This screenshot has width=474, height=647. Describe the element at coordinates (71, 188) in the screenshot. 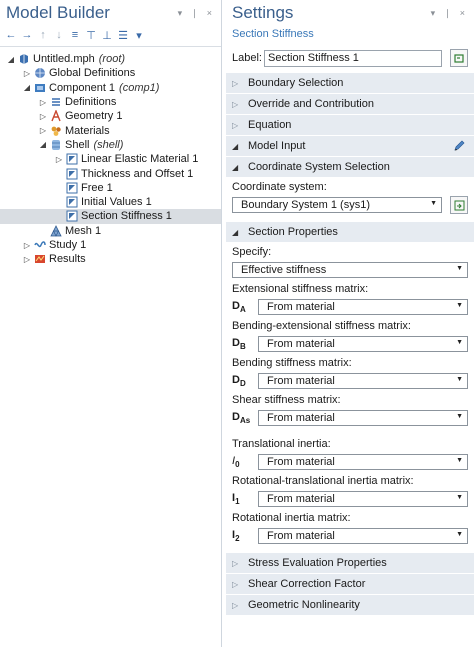

I see `feature-icon` at that location.